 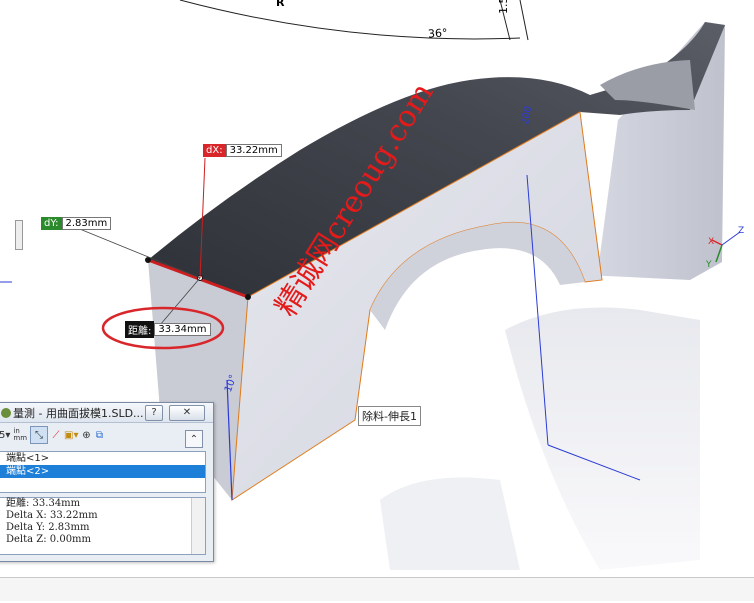 What do you see at coordinates (503, 7) in the screenshot?
I see `dim-150-label: 1.50` at bounding box center [503, 7].